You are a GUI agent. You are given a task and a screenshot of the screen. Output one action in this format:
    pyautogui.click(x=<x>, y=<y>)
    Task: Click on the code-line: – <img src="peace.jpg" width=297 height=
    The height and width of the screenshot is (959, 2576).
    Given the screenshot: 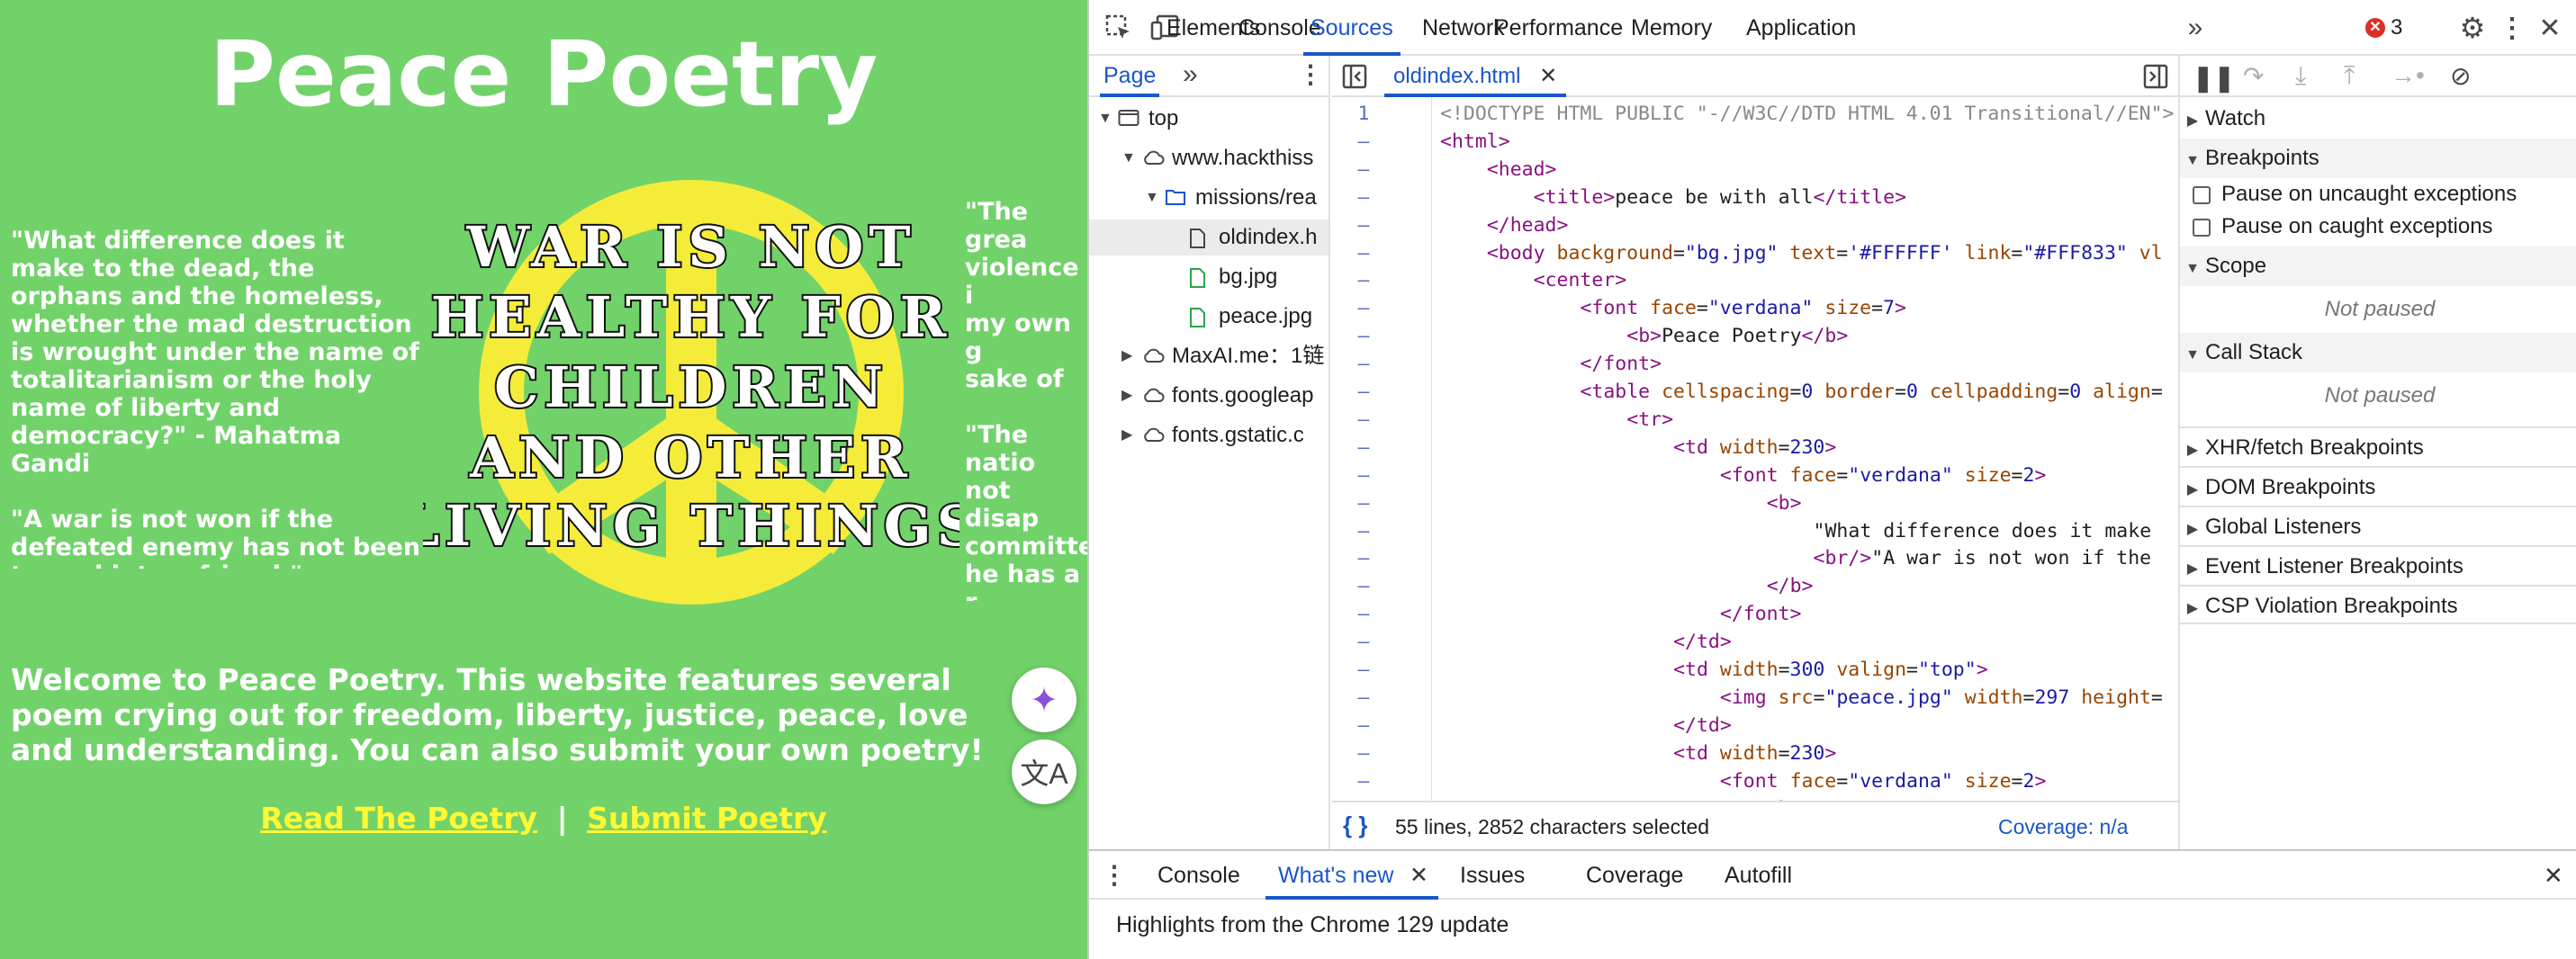 What is the action you would take?
    pyautogui.click(x=1755, y=699)
    